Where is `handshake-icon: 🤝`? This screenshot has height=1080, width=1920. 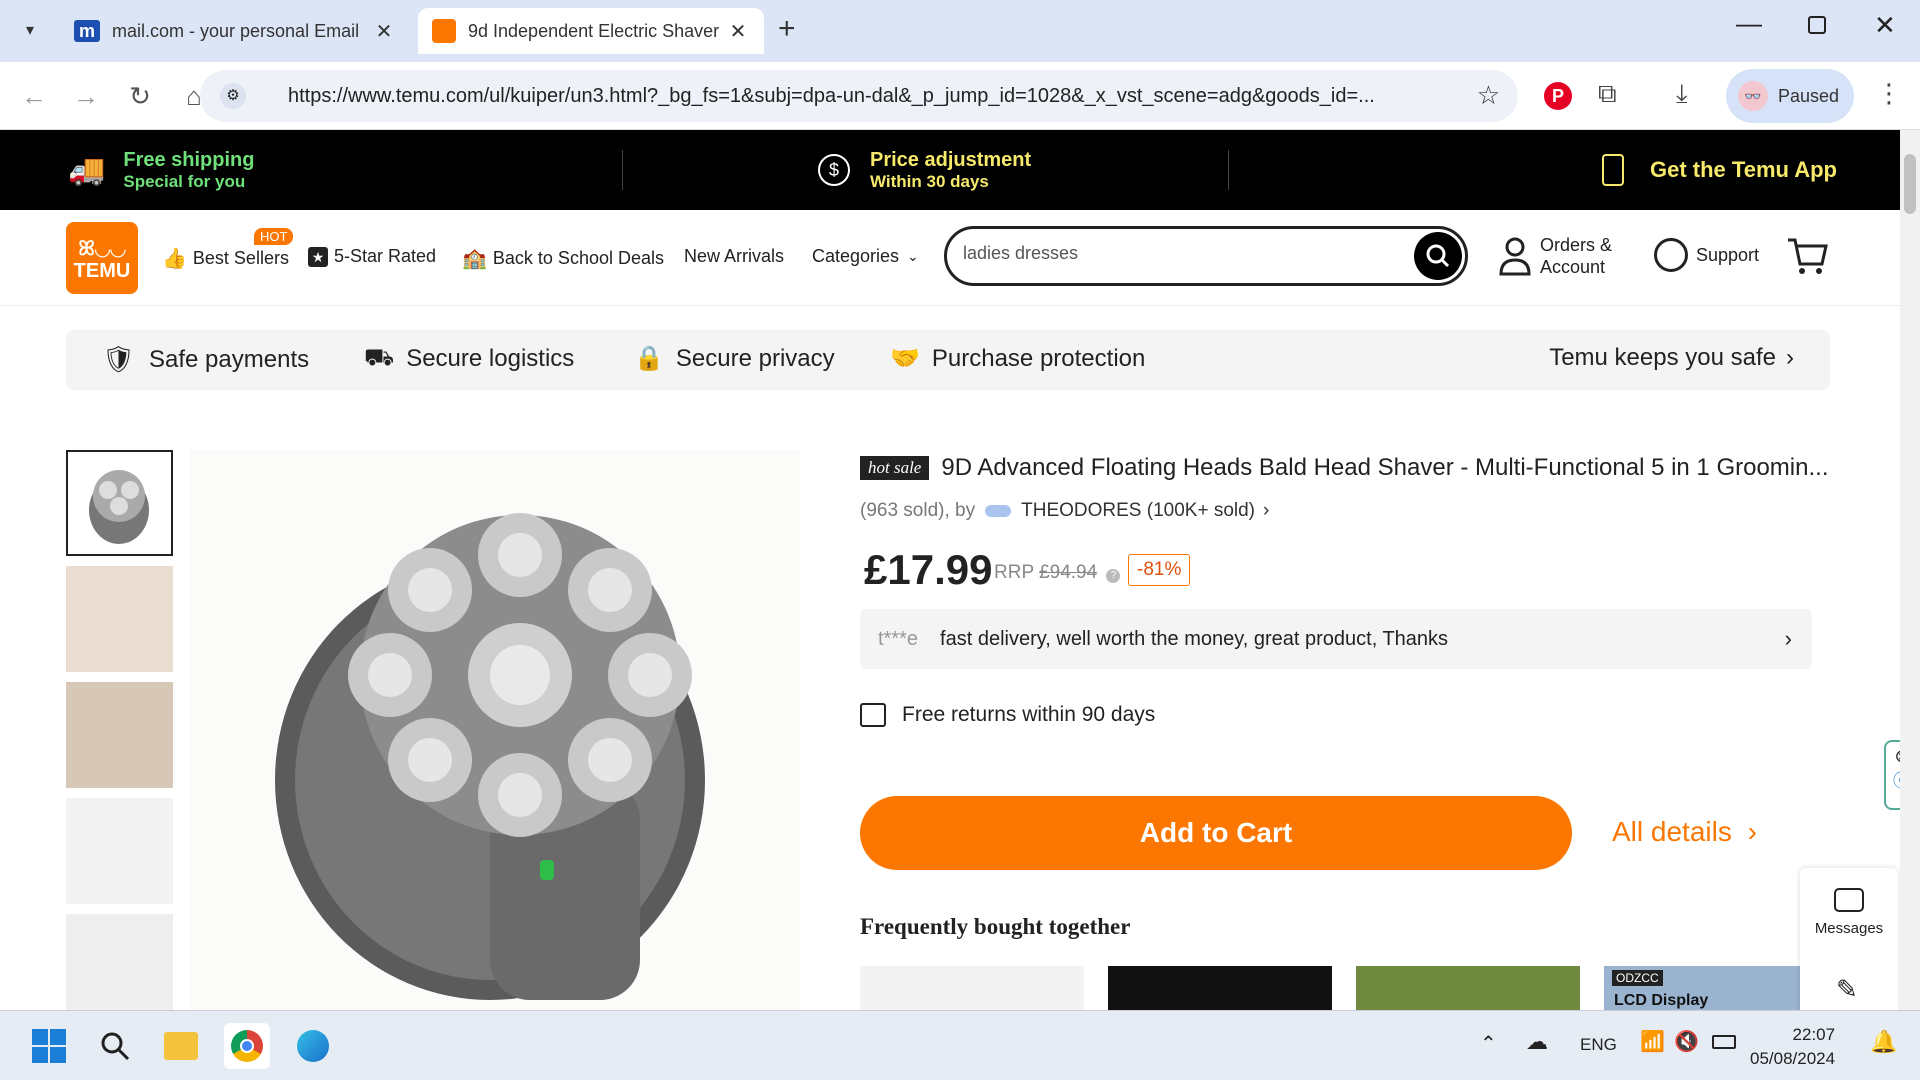 handshake-icon: 🤝 is located at coordinates (905, 358).